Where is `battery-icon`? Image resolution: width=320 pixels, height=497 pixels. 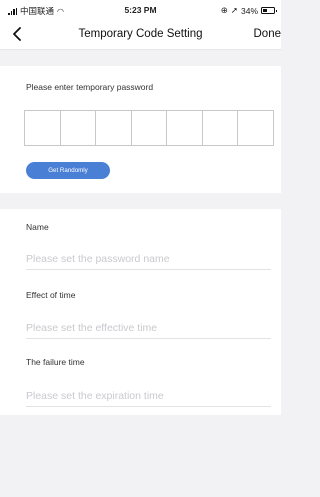
battery-icon is located at coordinates (269, 10).